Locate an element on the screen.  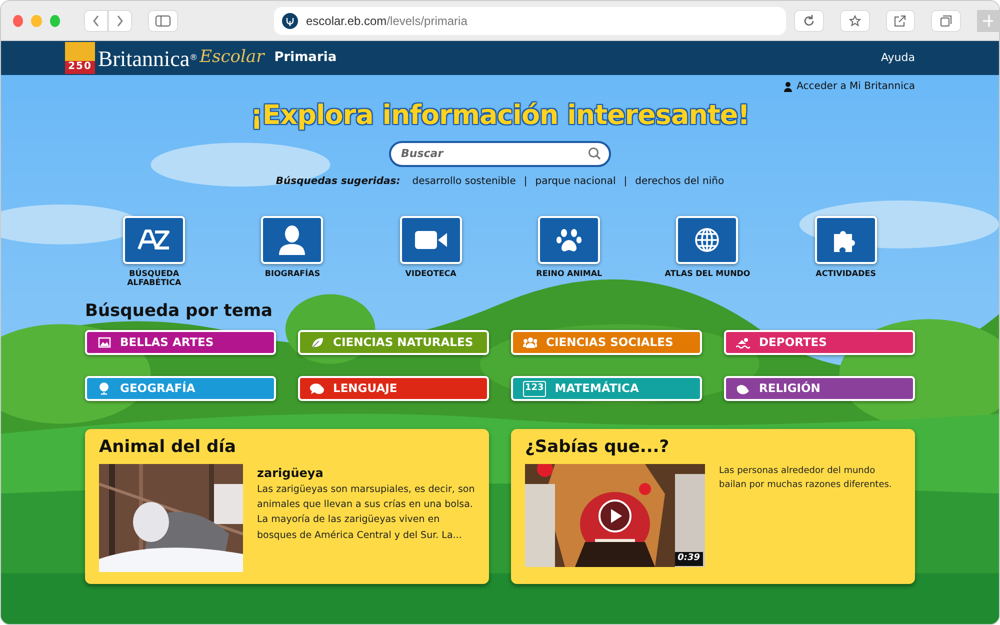
quick-link: BÚSQUEDA ALFABÉTICA is located at coordinates (154, 252).